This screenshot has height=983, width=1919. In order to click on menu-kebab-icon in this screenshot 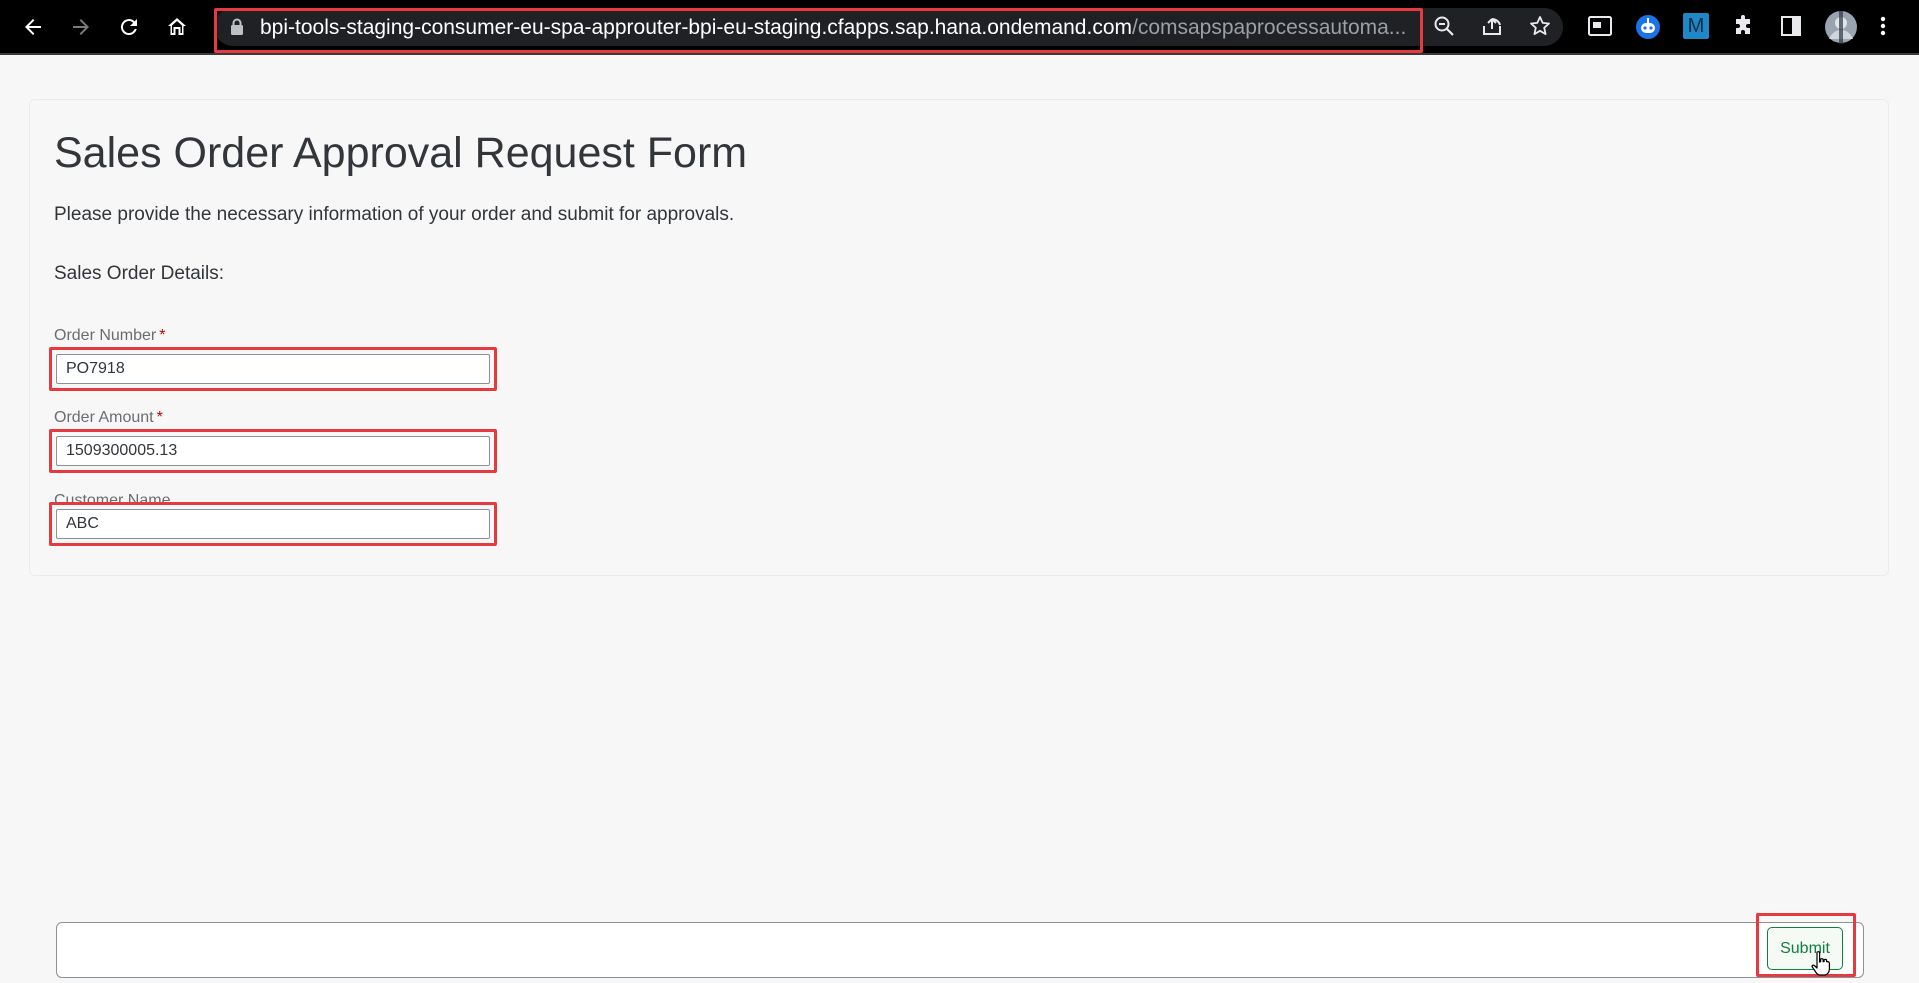, I will do `click(1883, 28)`.